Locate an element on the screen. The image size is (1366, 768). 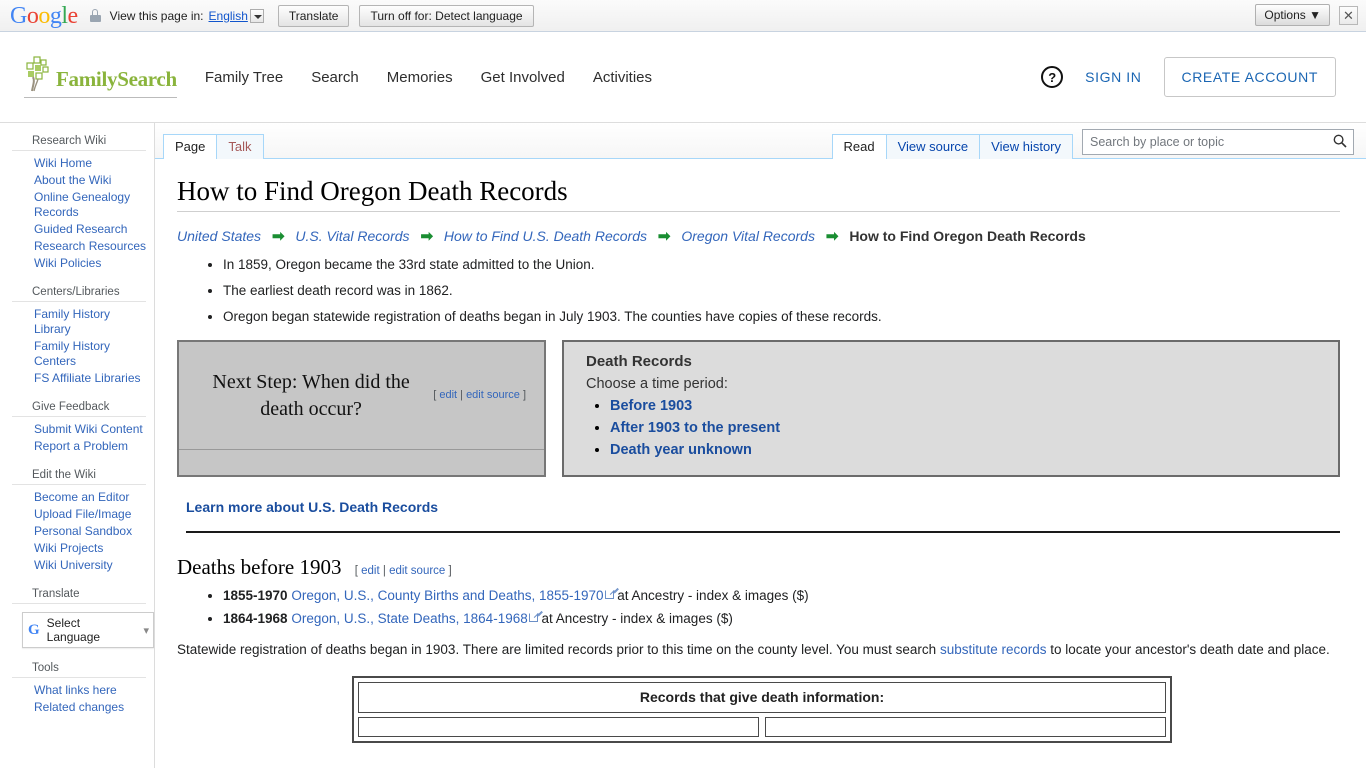
sidebar-heading-centers-libraries: Centers/Libraries is located at coordinates (79, 293).